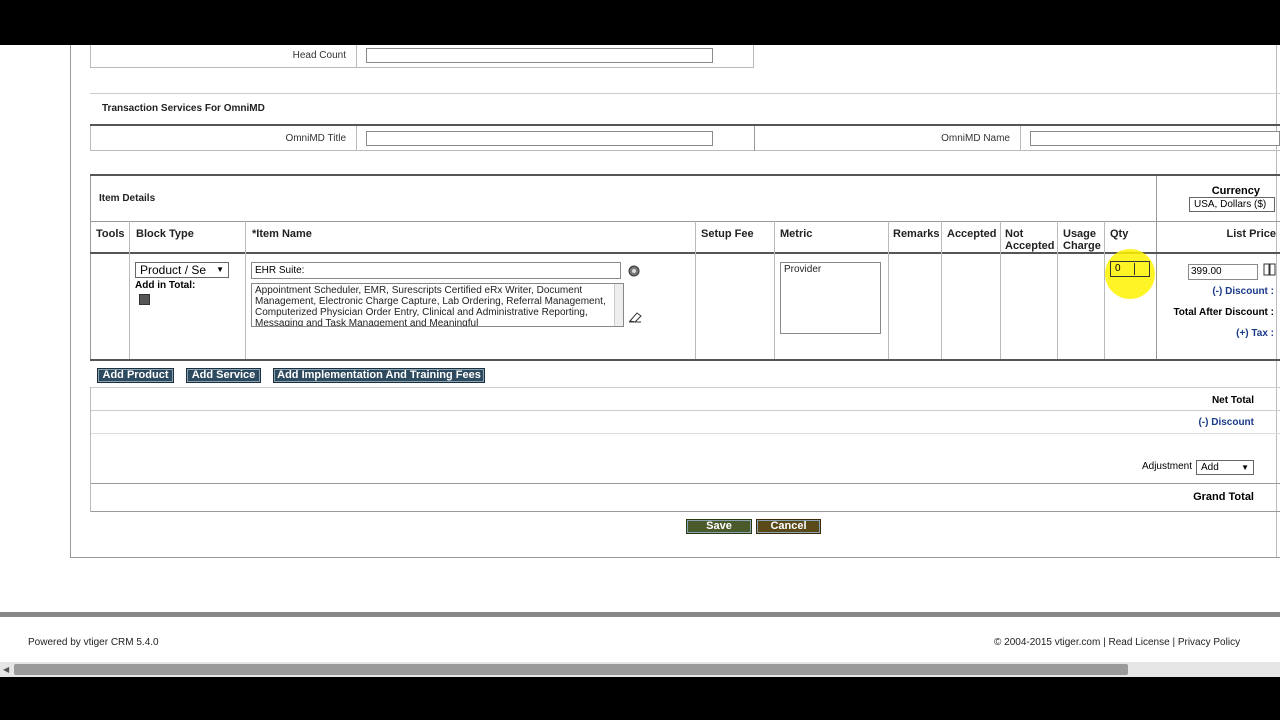 This screenshot has height=720, width=1280. What do you see at coordinates (719, 526) in the screenshot?
I see `save-button: Save` at bounding box center [719, 526].